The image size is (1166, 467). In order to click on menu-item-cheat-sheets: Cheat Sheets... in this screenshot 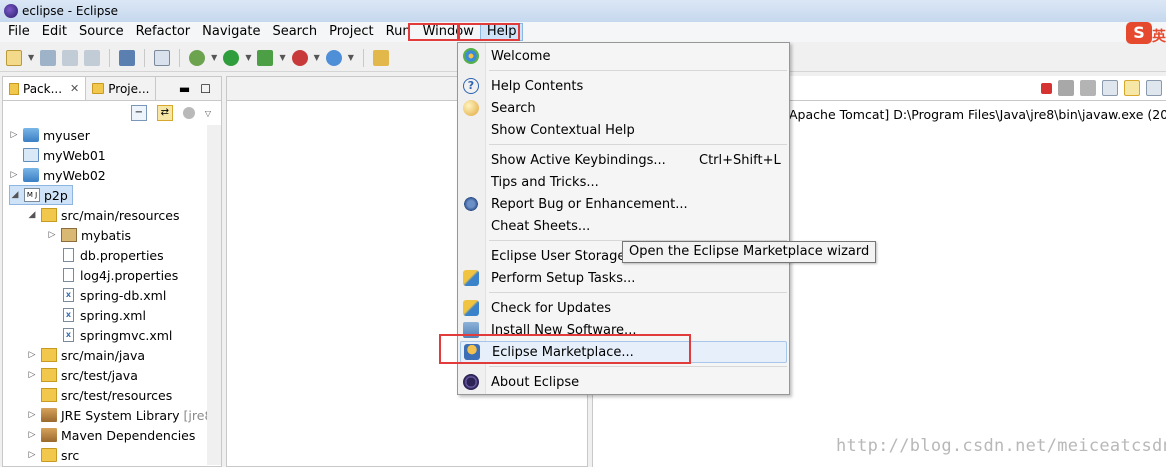, I will do `click(623, 226)`.